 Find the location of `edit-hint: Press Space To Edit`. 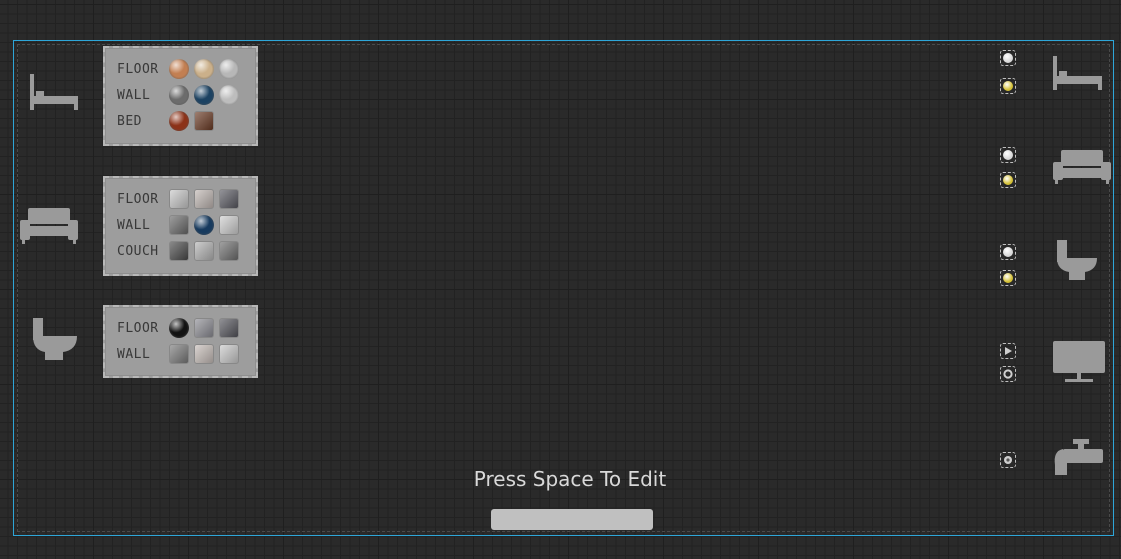

edit-hint: Press Space To Edit is located at coordinates (570, 479).